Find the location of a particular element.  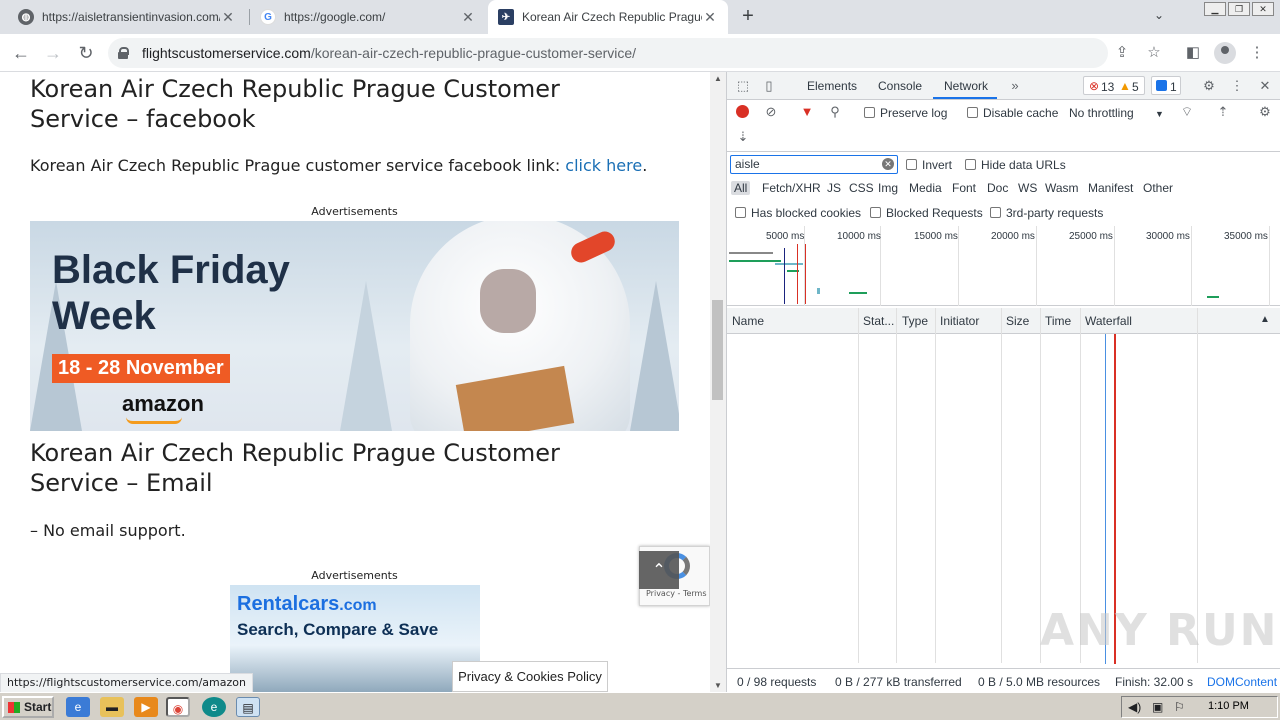

filter-type-fetch-xhr: Fetch/XHR is located at coordinates (791, 188).